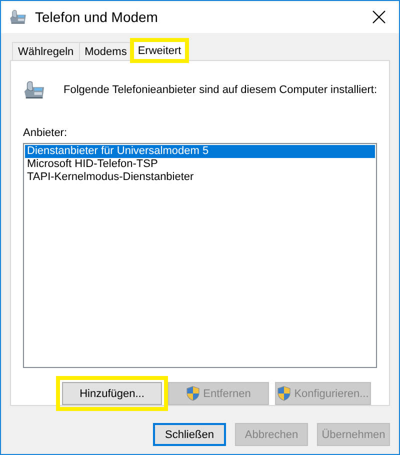  Describe the element at coordinates (46, 51) in the screenshot. I see `tab: Wählregeln` at that location.